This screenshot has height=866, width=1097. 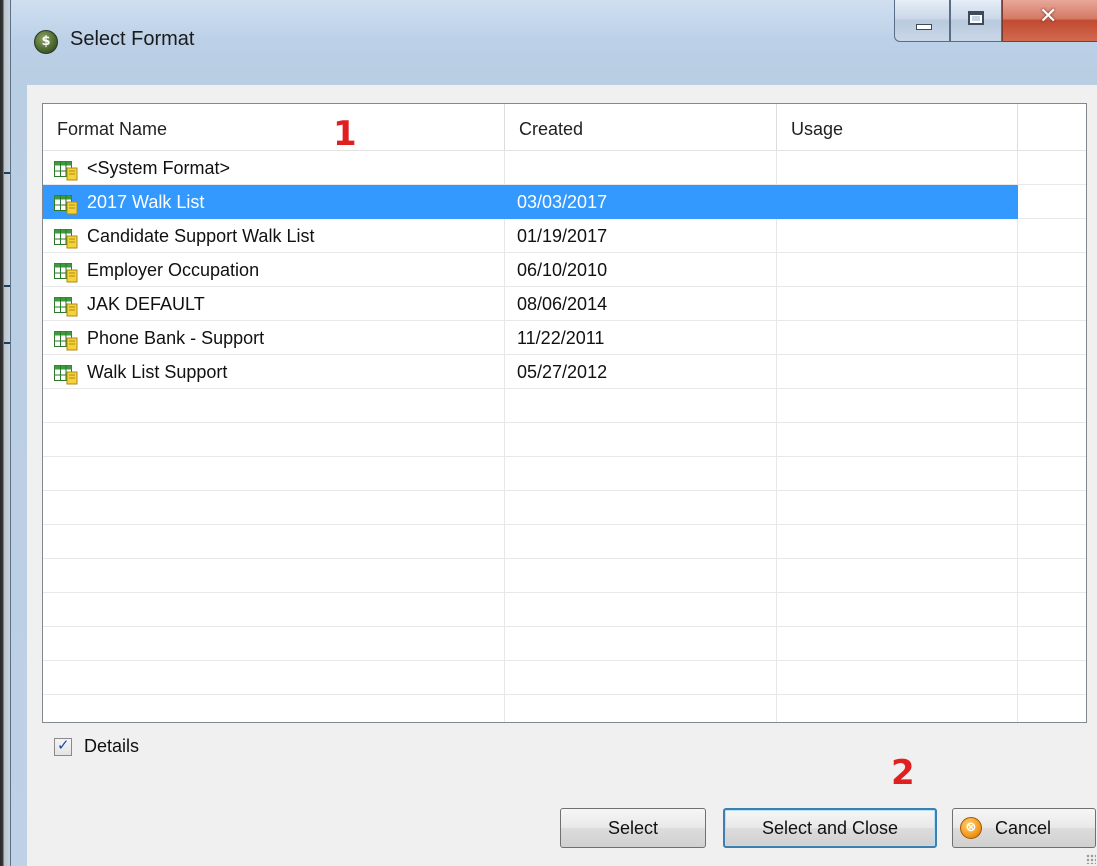 What do you see at coordinates (830, 828) in the screenshot?
I see `select-and-close-button: Select and Close` at bounding box center [830, 828].